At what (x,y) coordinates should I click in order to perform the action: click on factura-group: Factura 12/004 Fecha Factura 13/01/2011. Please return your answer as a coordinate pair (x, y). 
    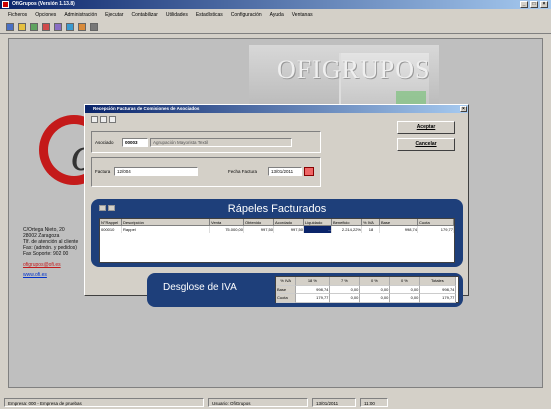
    Looking at the image, I should click on (206, 172).